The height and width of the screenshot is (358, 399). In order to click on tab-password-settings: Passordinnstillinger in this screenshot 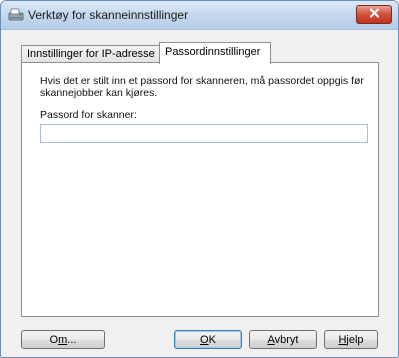, I will do `click(215, 53)`.